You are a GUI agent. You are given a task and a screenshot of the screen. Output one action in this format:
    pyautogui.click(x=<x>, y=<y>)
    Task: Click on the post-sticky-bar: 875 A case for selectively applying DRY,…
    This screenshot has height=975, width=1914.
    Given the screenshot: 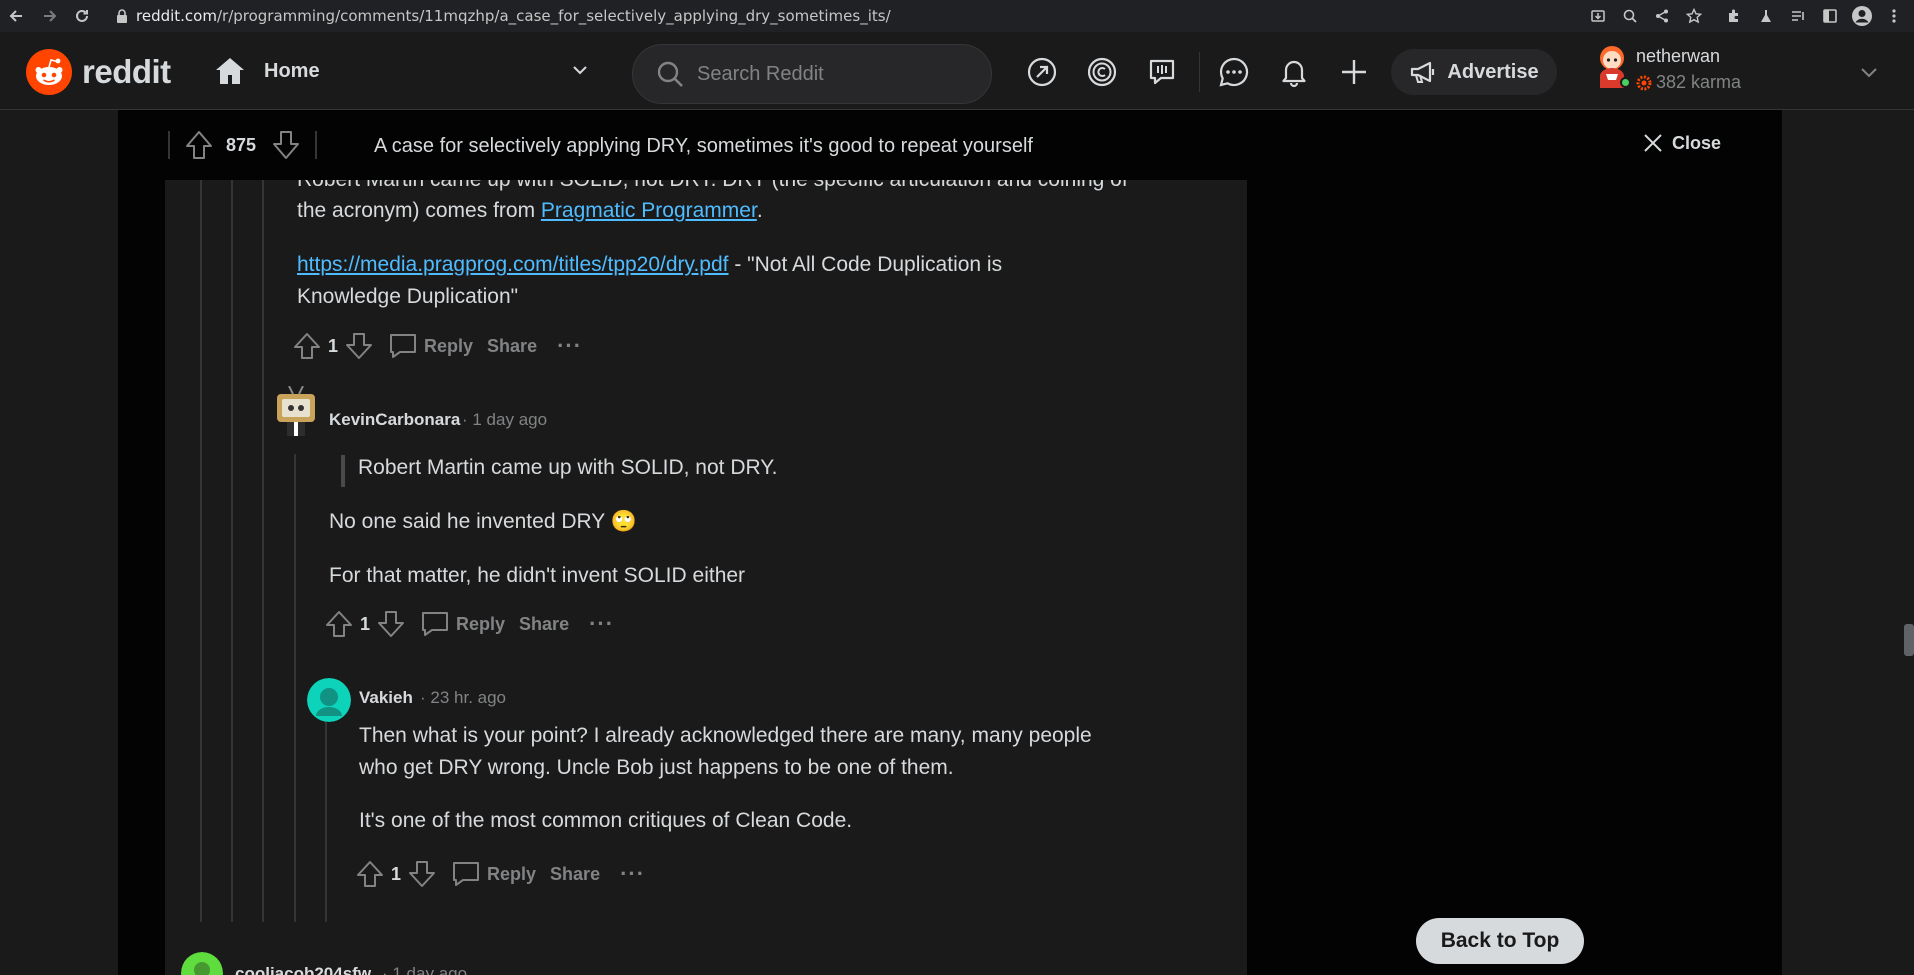 What is the action you would take?
    pyautogui.click(x=950, y=145)
    